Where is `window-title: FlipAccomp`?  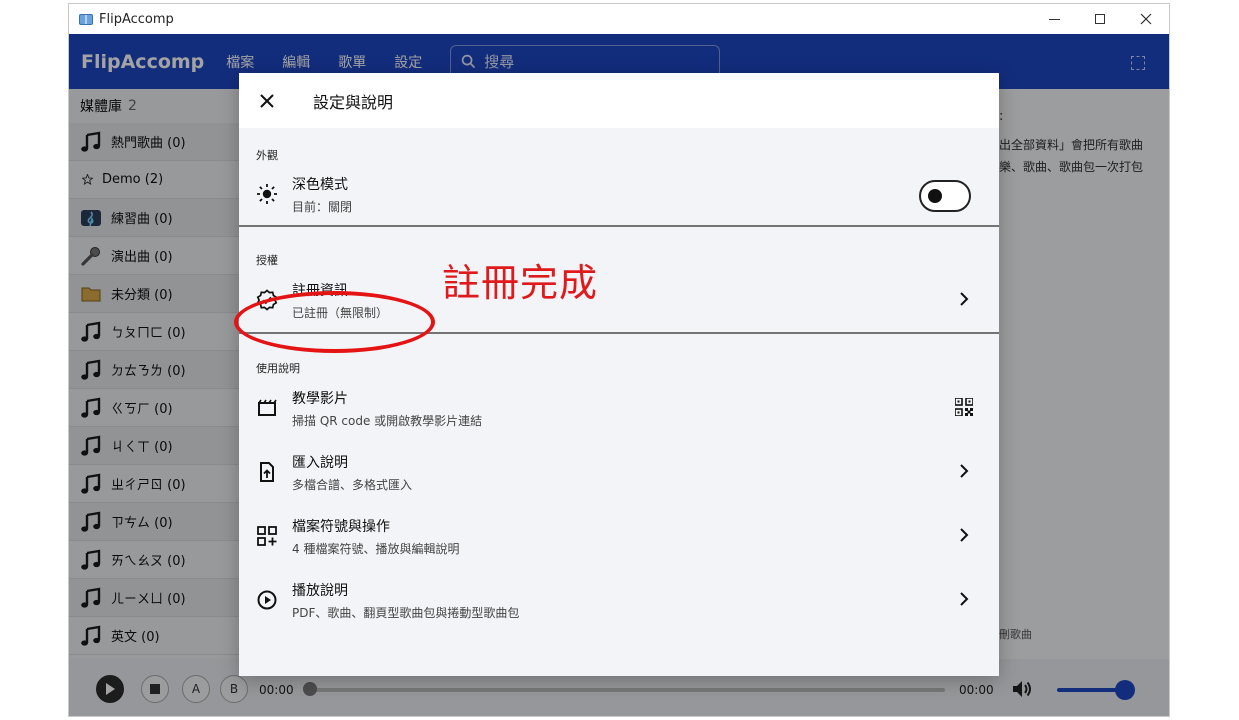 window-title: FlipAccomp is located at coordinates (136, 19).